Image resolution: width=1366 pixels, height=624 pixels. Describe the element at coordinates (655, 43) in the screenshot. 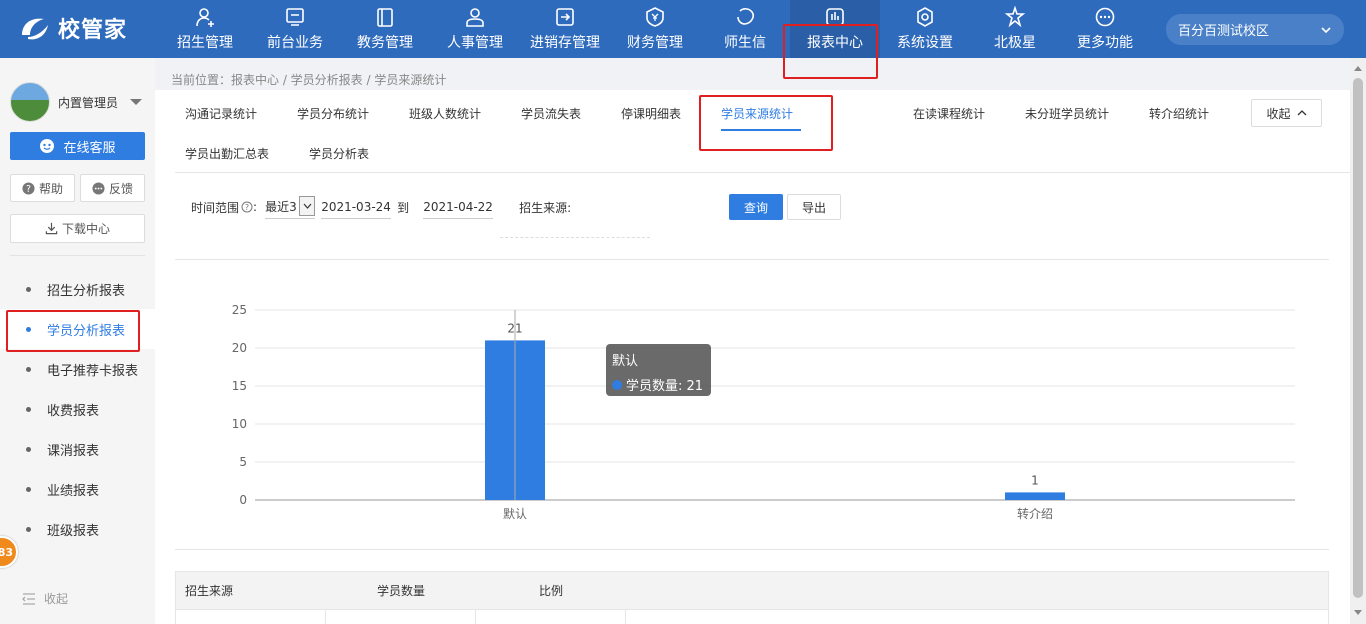

I see `nav-item-label: 财务管理` at that location.